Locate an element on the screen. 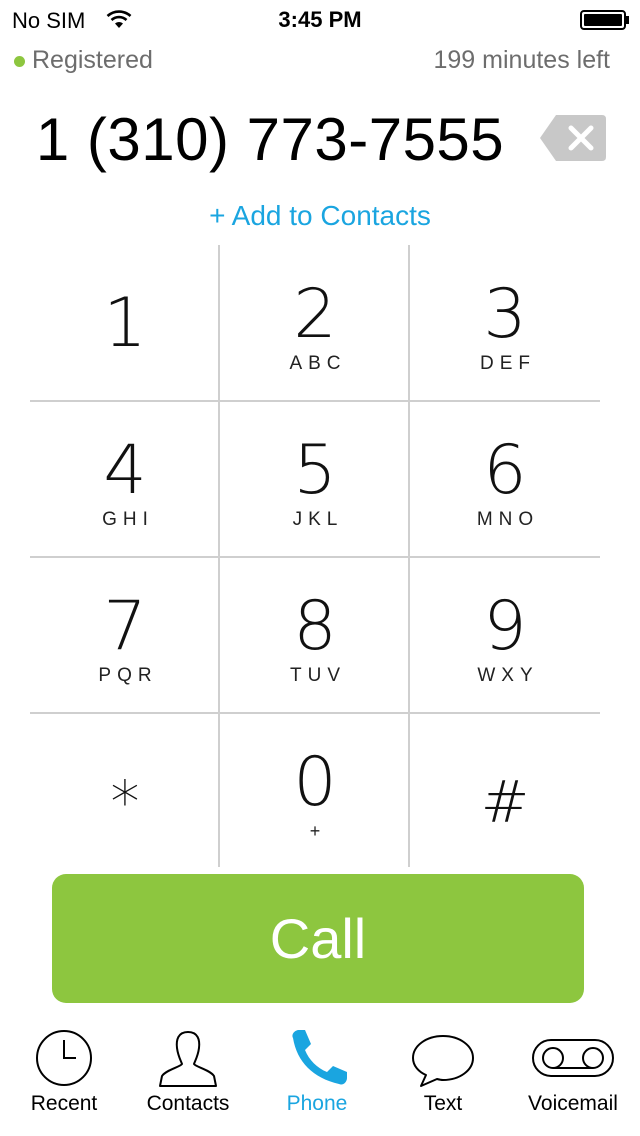 The width and height of the screenshot is (640, 1136). key-letters: DEF is located at coordinates (508, 363).